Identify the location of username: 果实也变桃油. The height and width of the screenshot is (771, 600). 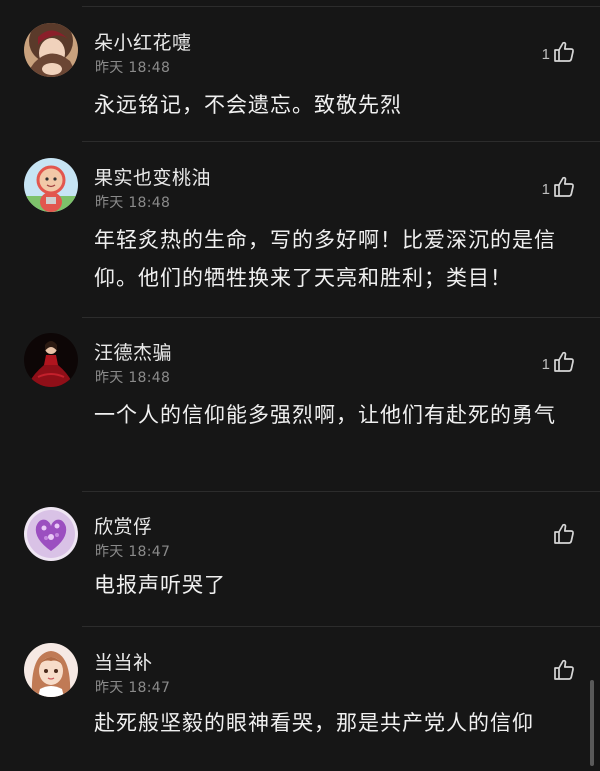
(152, 176).